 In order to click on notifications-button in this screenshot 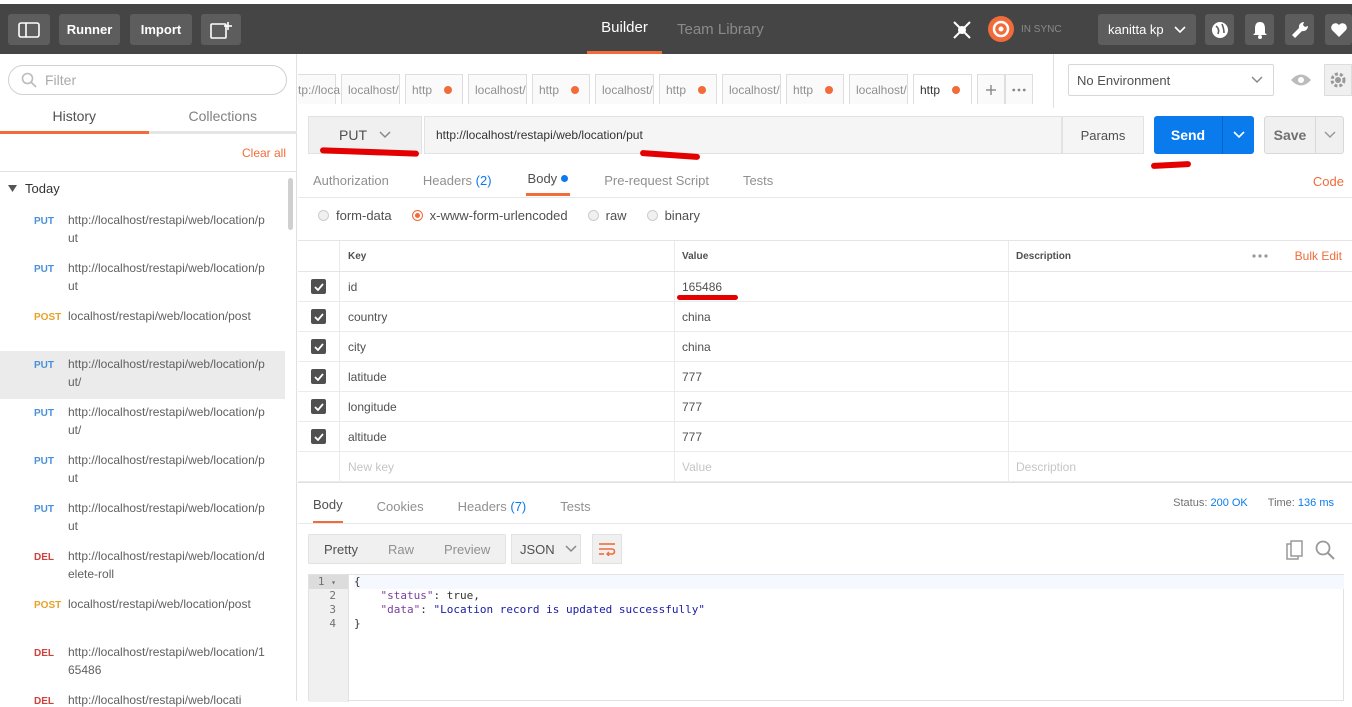, I will do `click(1259, 29)`.